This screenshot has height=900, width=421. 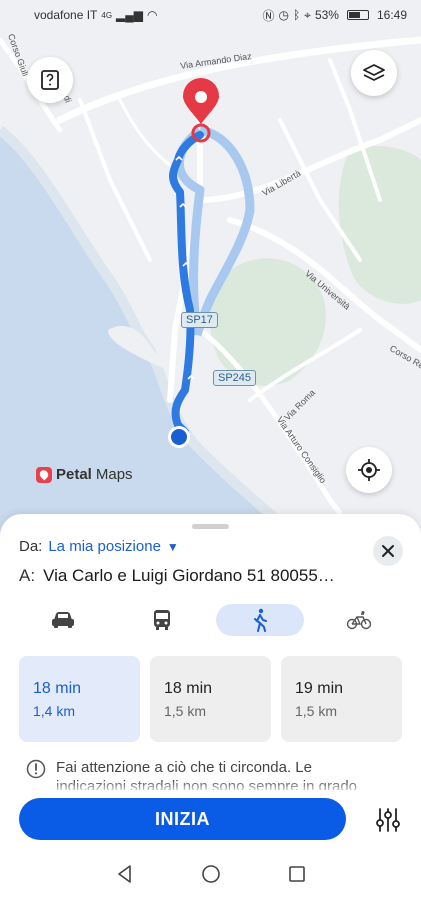 What do you see at coordinates (74, 474) in the screenshot?
I see `brand-strong: Petal` at bounding box center [74, 474].